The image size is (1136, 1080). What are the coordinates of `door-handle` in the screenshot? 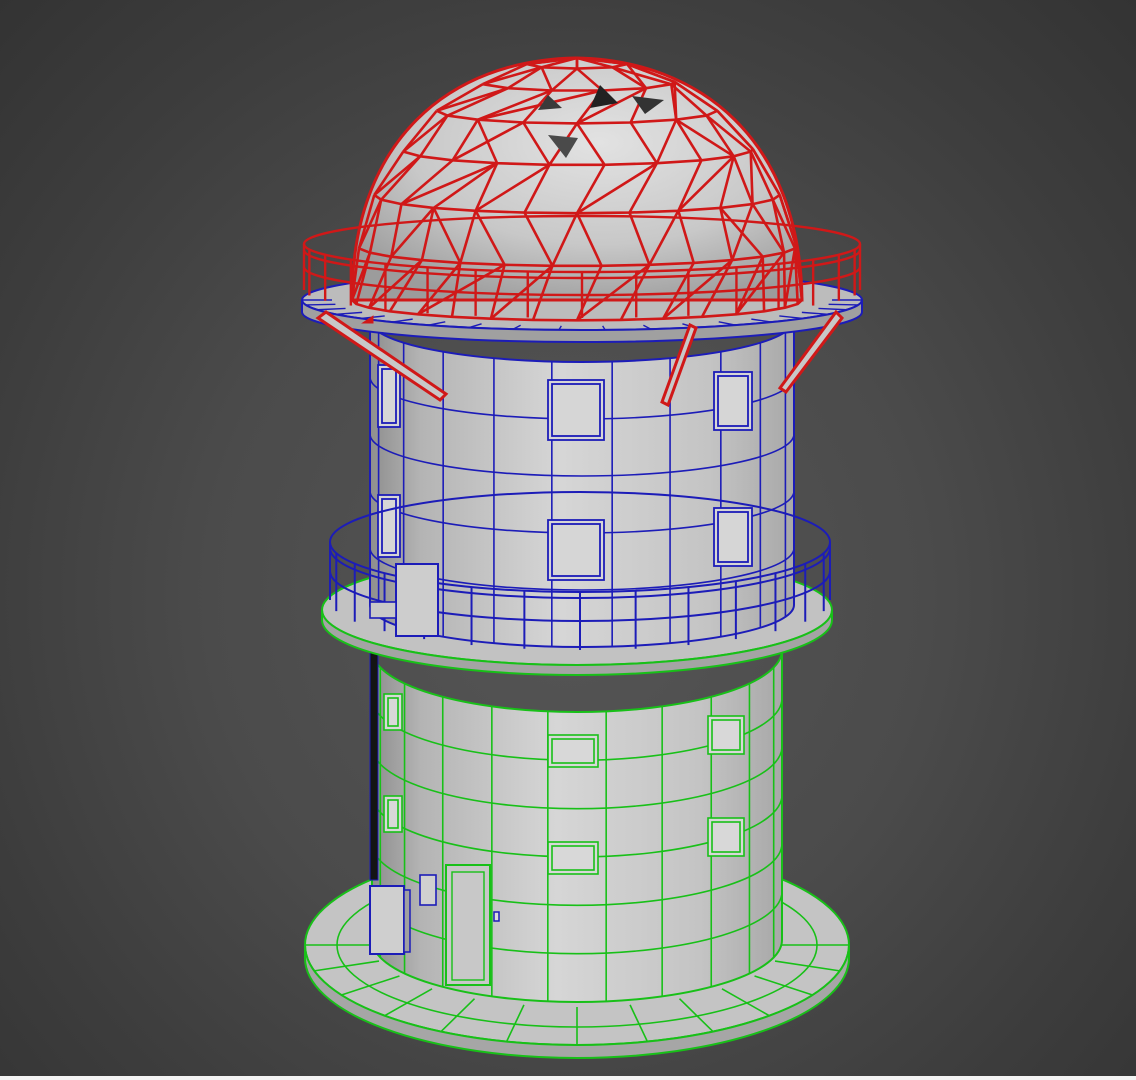 It's located at (496, 916).